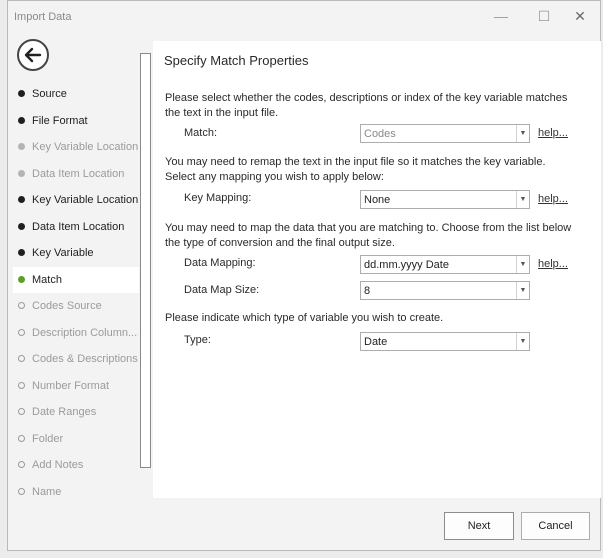  I want to click on wizard-step: Number Format, so click(76, 386).